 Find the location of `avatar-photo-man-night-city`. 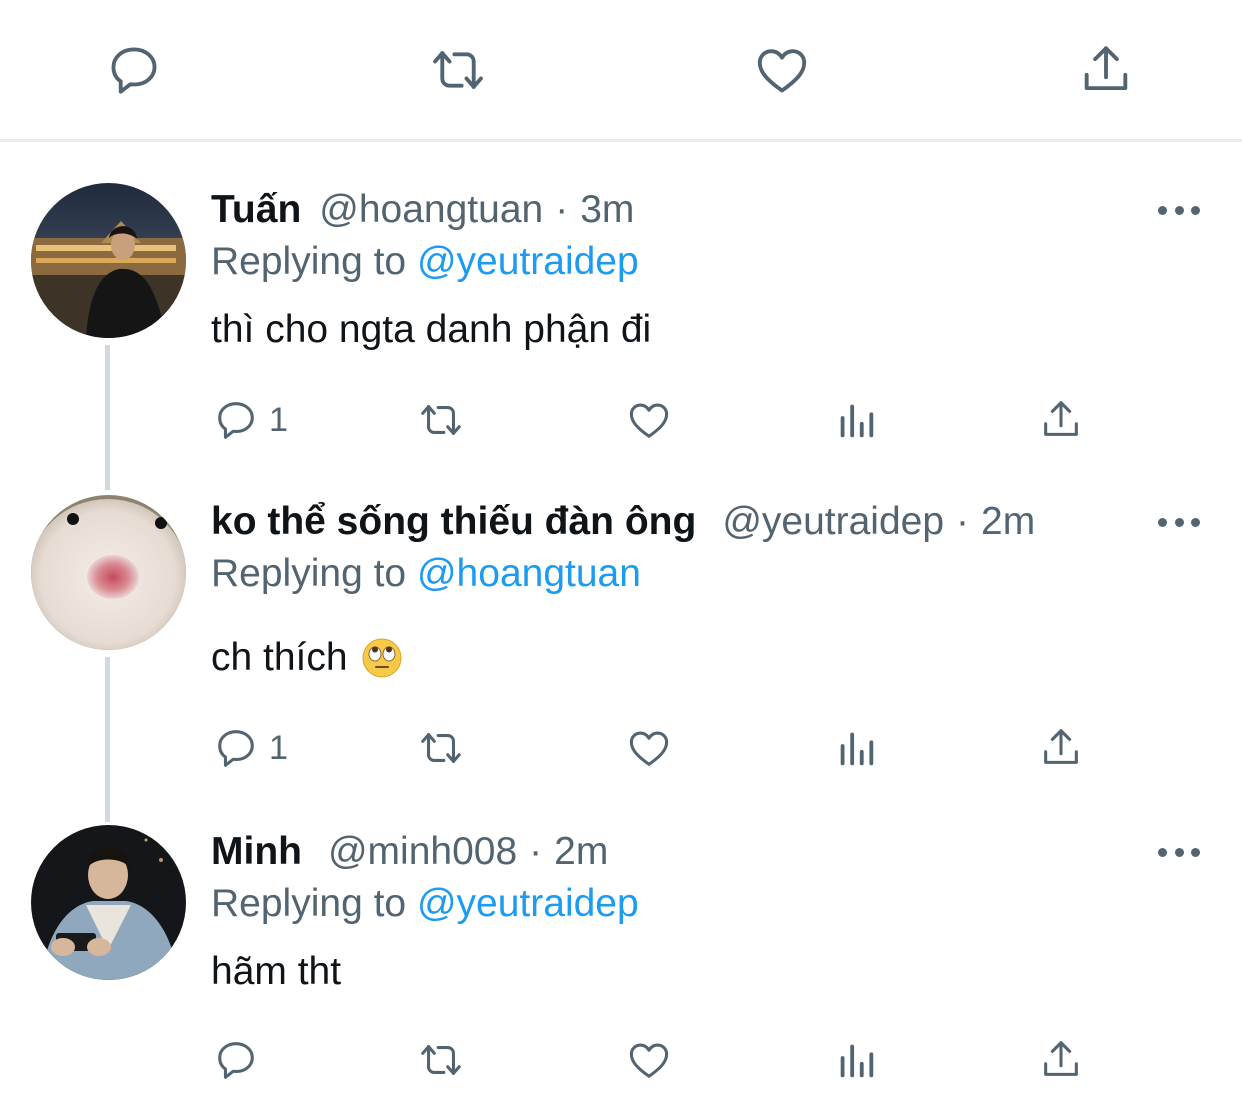

avatar-photo-man-night-city is located at coordinates (108, 260).